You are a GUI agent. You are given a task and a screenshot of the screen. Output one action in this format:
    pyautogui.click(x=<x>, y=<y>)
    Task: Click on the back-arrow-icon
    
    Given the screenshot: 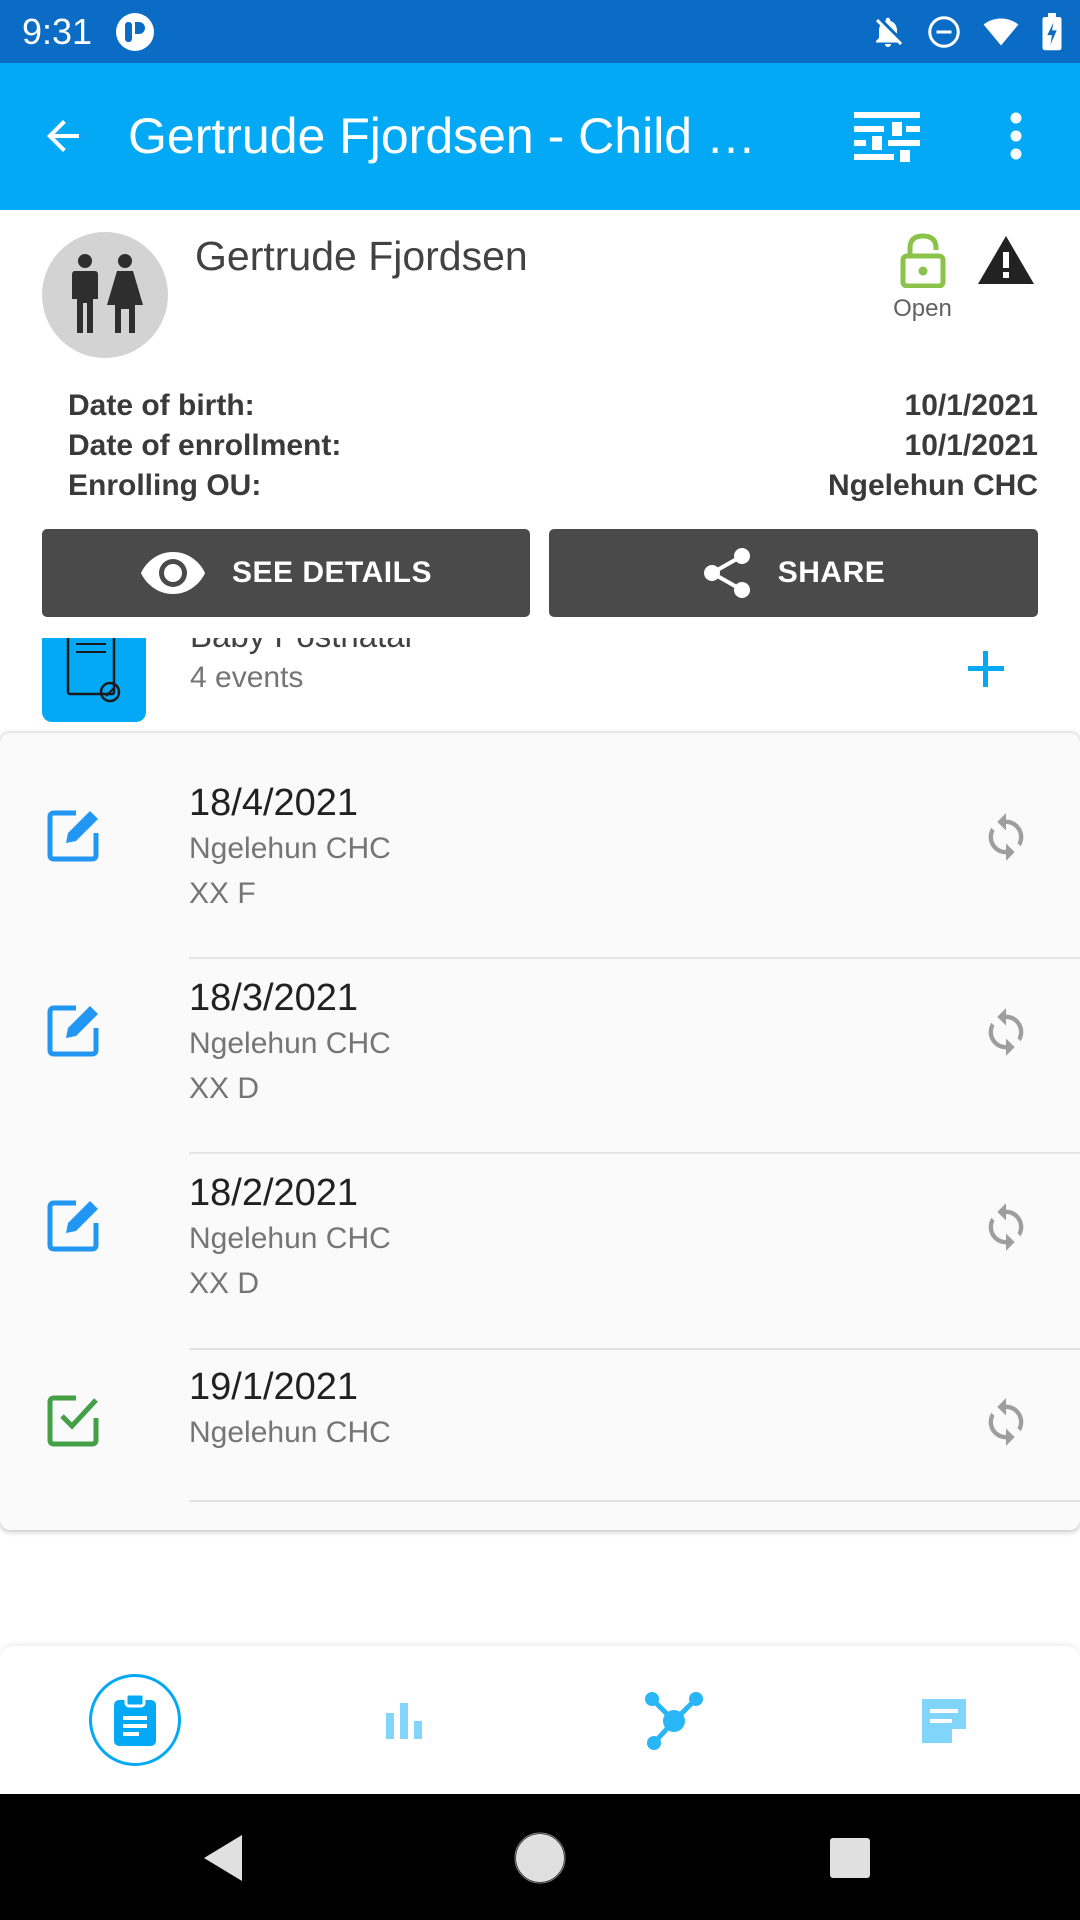 What is the action you would take?
    pyautogui.click(x=63, y=136)
    